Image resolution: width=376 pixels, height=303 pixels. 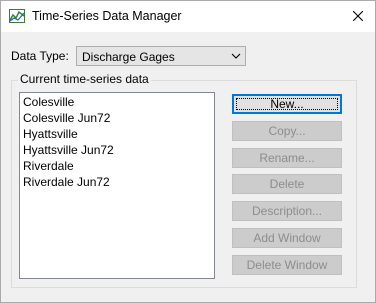 What do you see at coordinates (236, 56) in the screenshot?
I see `chevron-down-icon` at bounding box center [236, 56].